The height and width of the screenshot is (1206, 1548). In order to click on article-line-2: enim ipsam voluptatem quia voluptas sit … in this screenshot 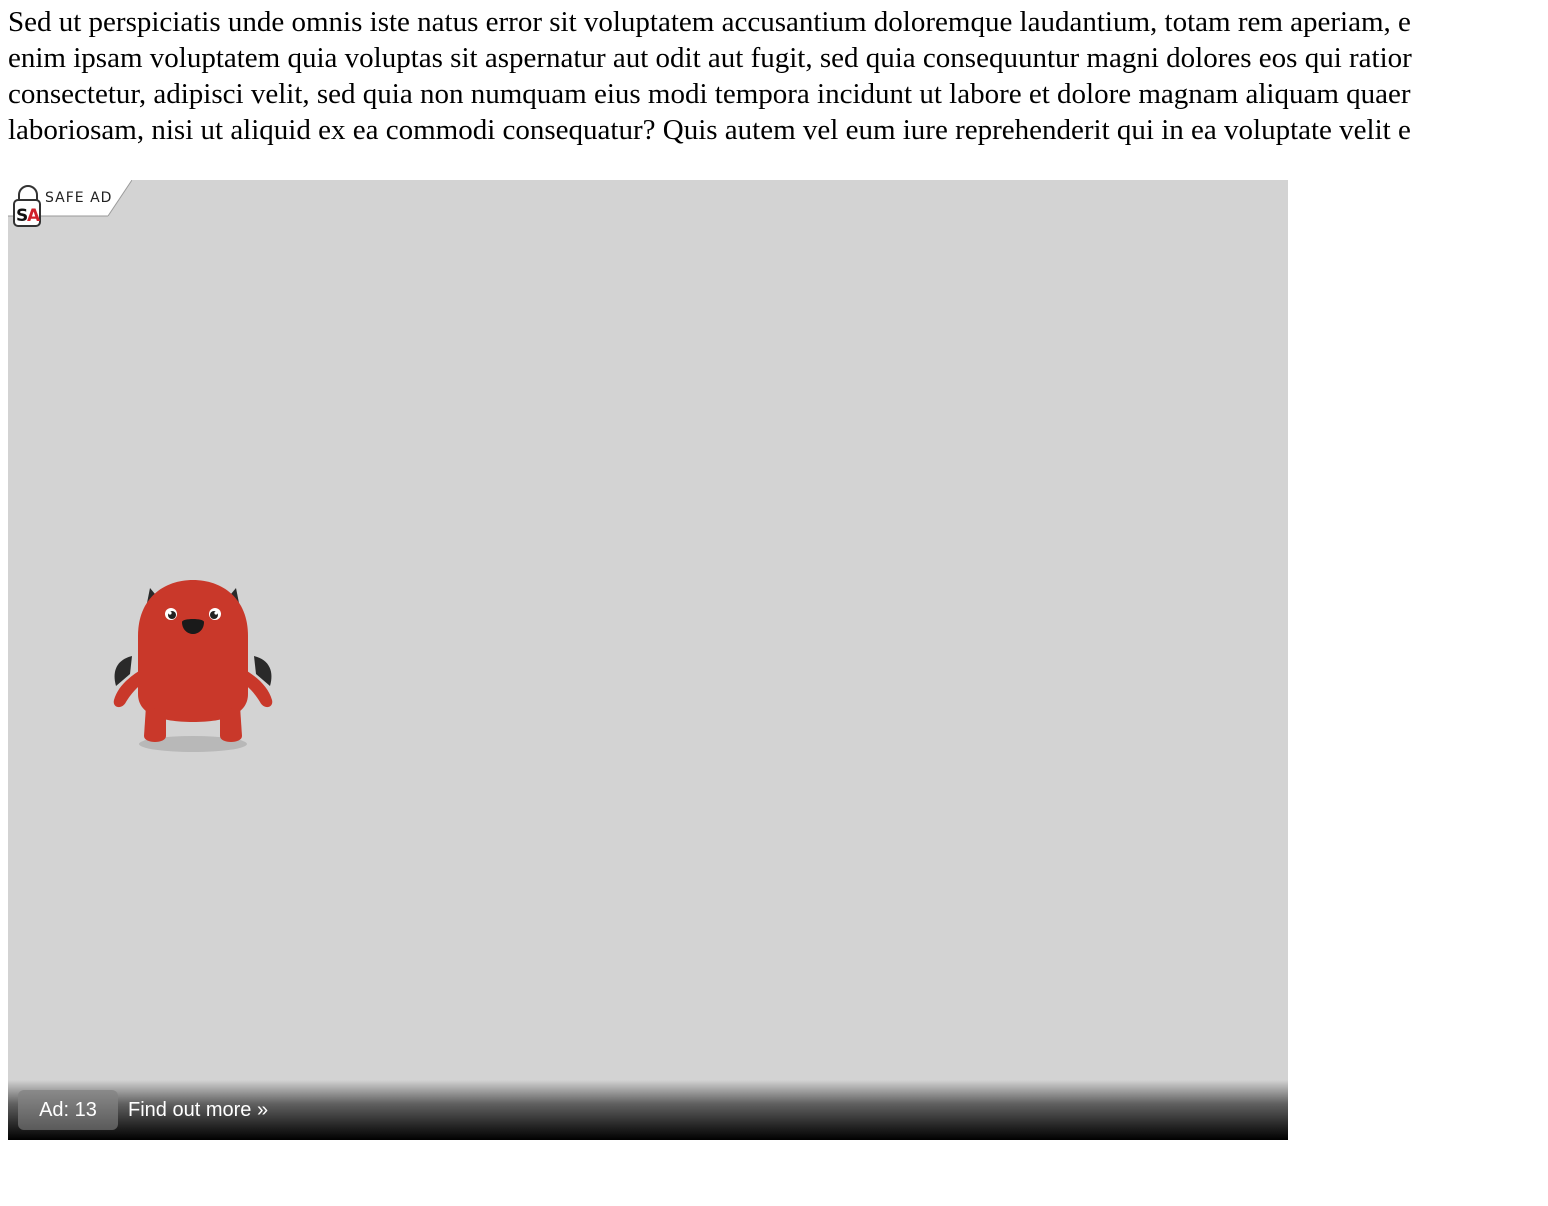, I will do `click(710, 58)`.